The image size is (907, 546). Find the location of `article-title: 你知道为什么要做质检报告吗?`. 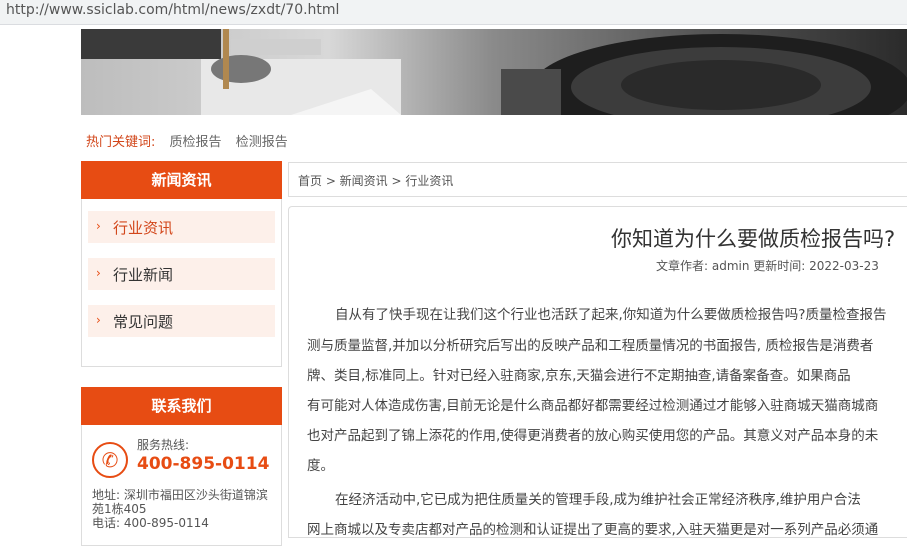

article-title: 你知道为什么要做质检报告吗? is located at coordinates (753, 239).